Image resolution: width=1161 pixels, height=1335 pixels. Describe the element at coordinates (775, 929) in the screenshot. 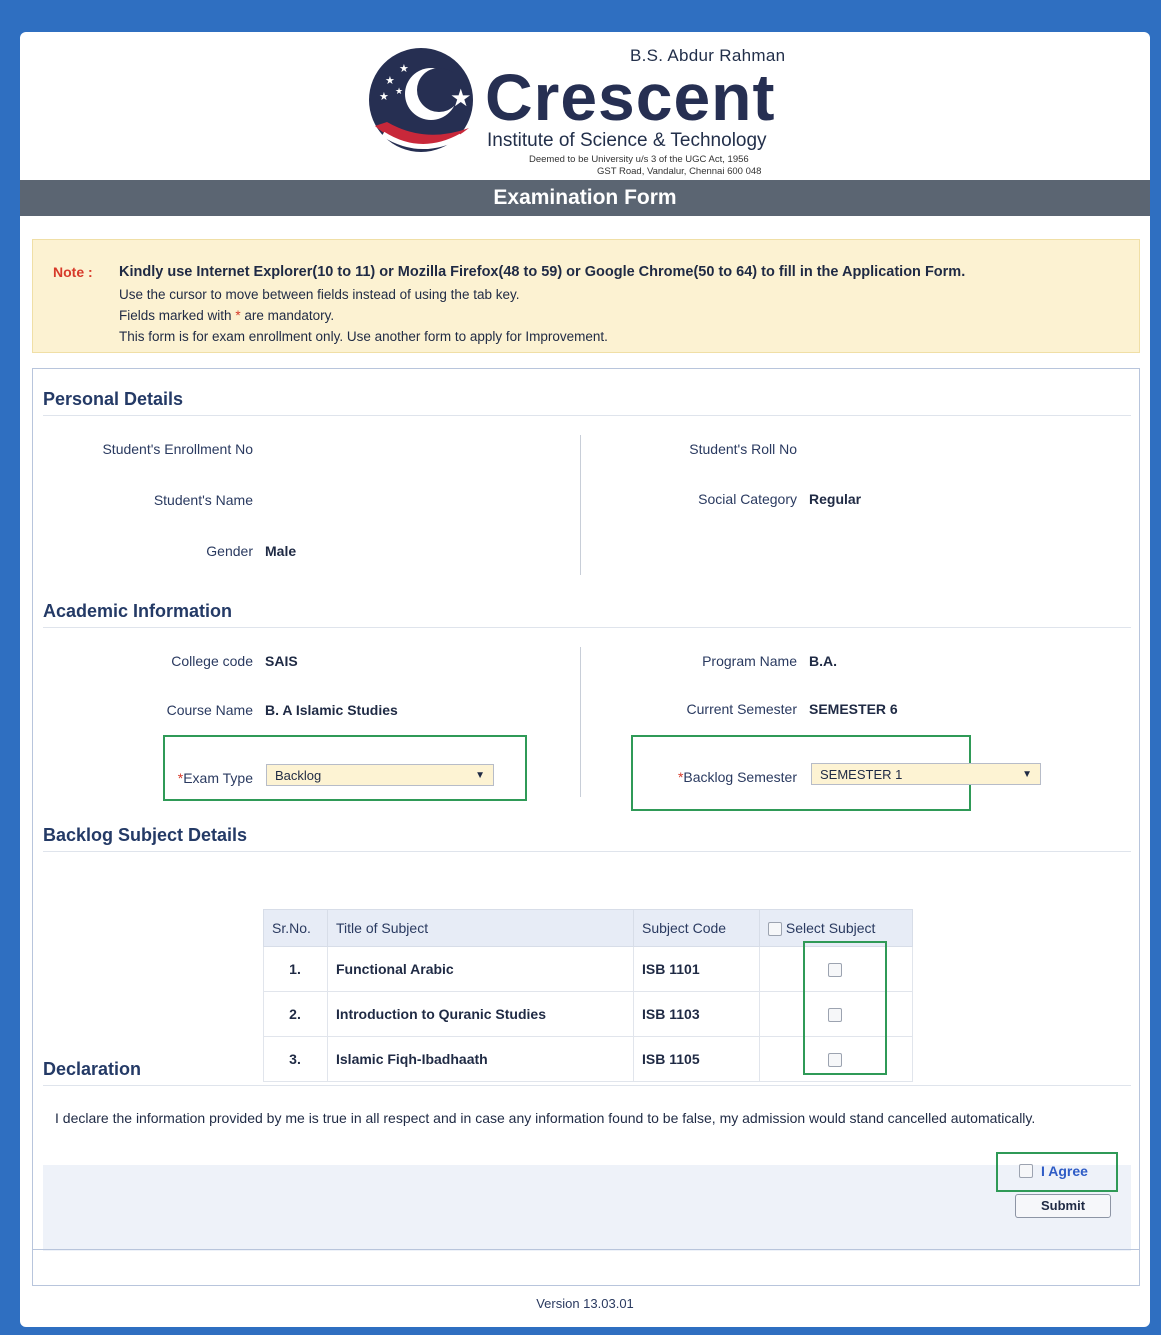

I see `select-all-checkbox` at that location.